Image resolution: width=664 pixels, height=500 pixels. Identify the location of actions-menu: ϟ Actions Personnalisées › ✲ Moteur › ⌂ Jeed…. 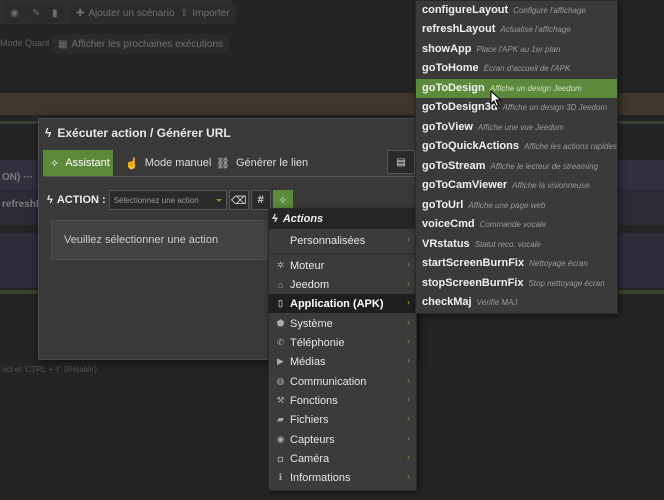
(342, 349).